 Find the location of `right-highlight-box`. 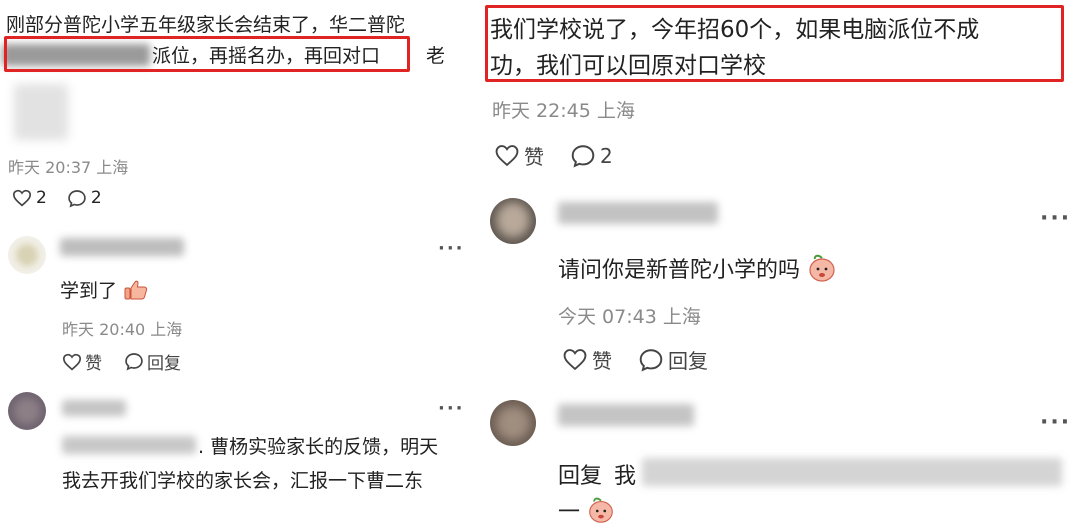

right-highlight-box is located at coordinates (774, 43).